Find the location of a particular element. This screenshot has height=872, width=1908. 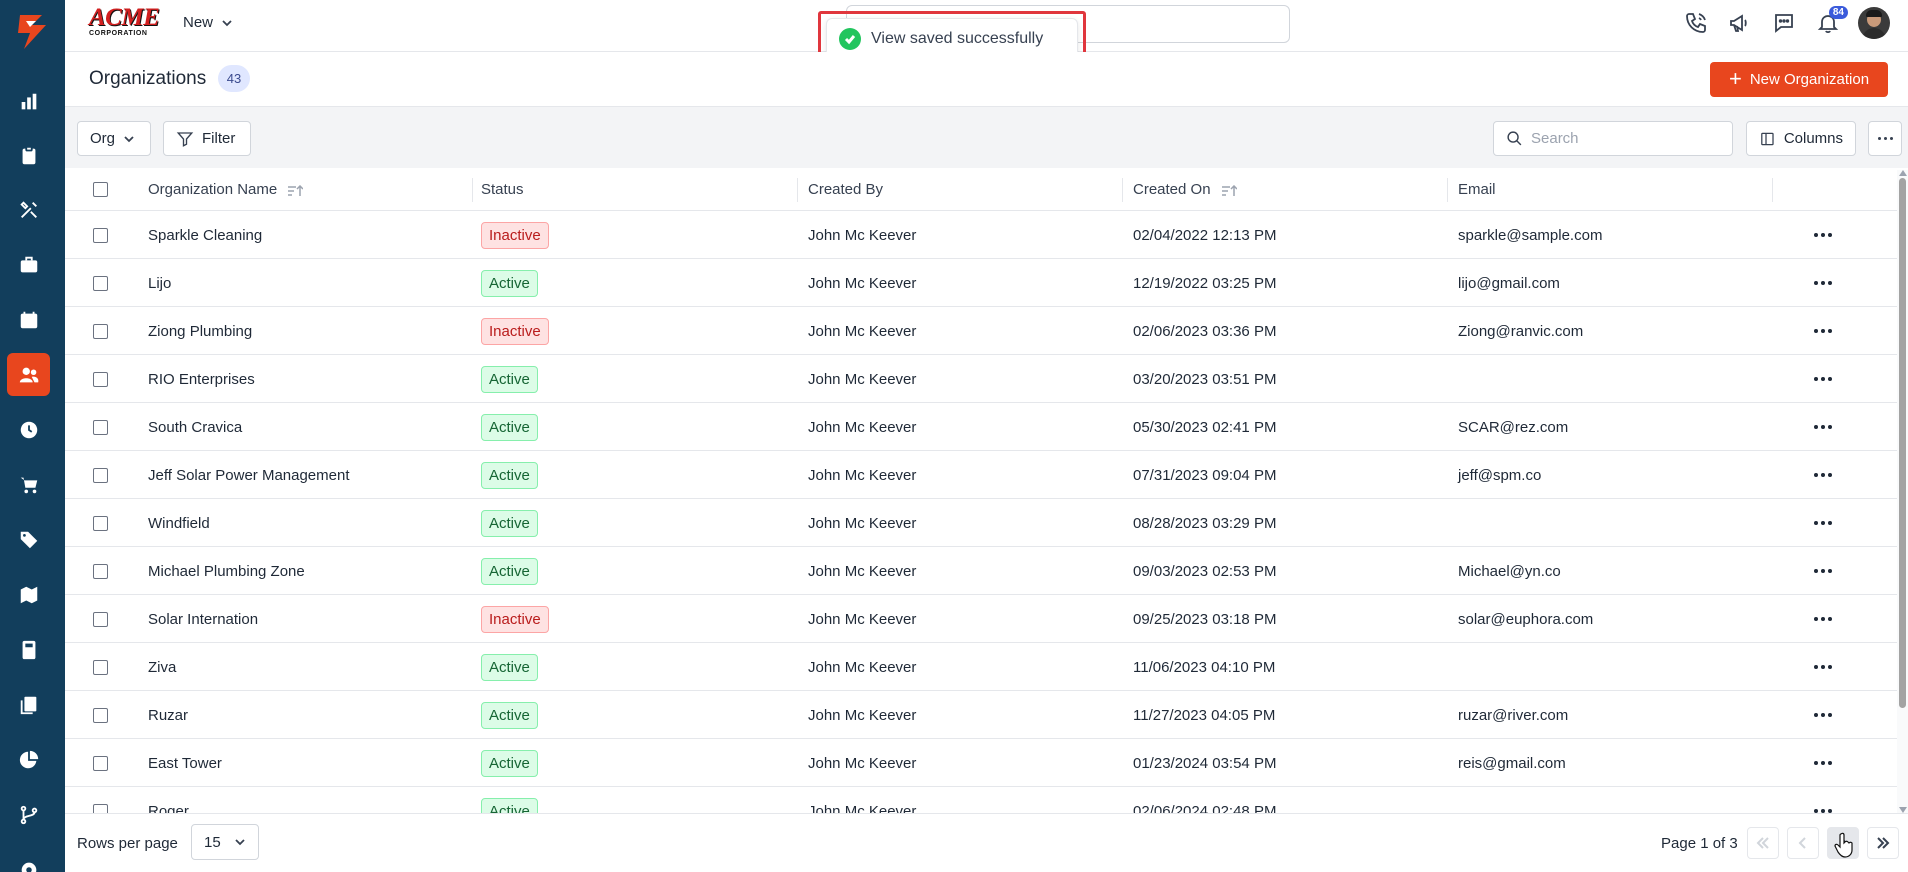

phone-button is located at coordinates (1696, 23).